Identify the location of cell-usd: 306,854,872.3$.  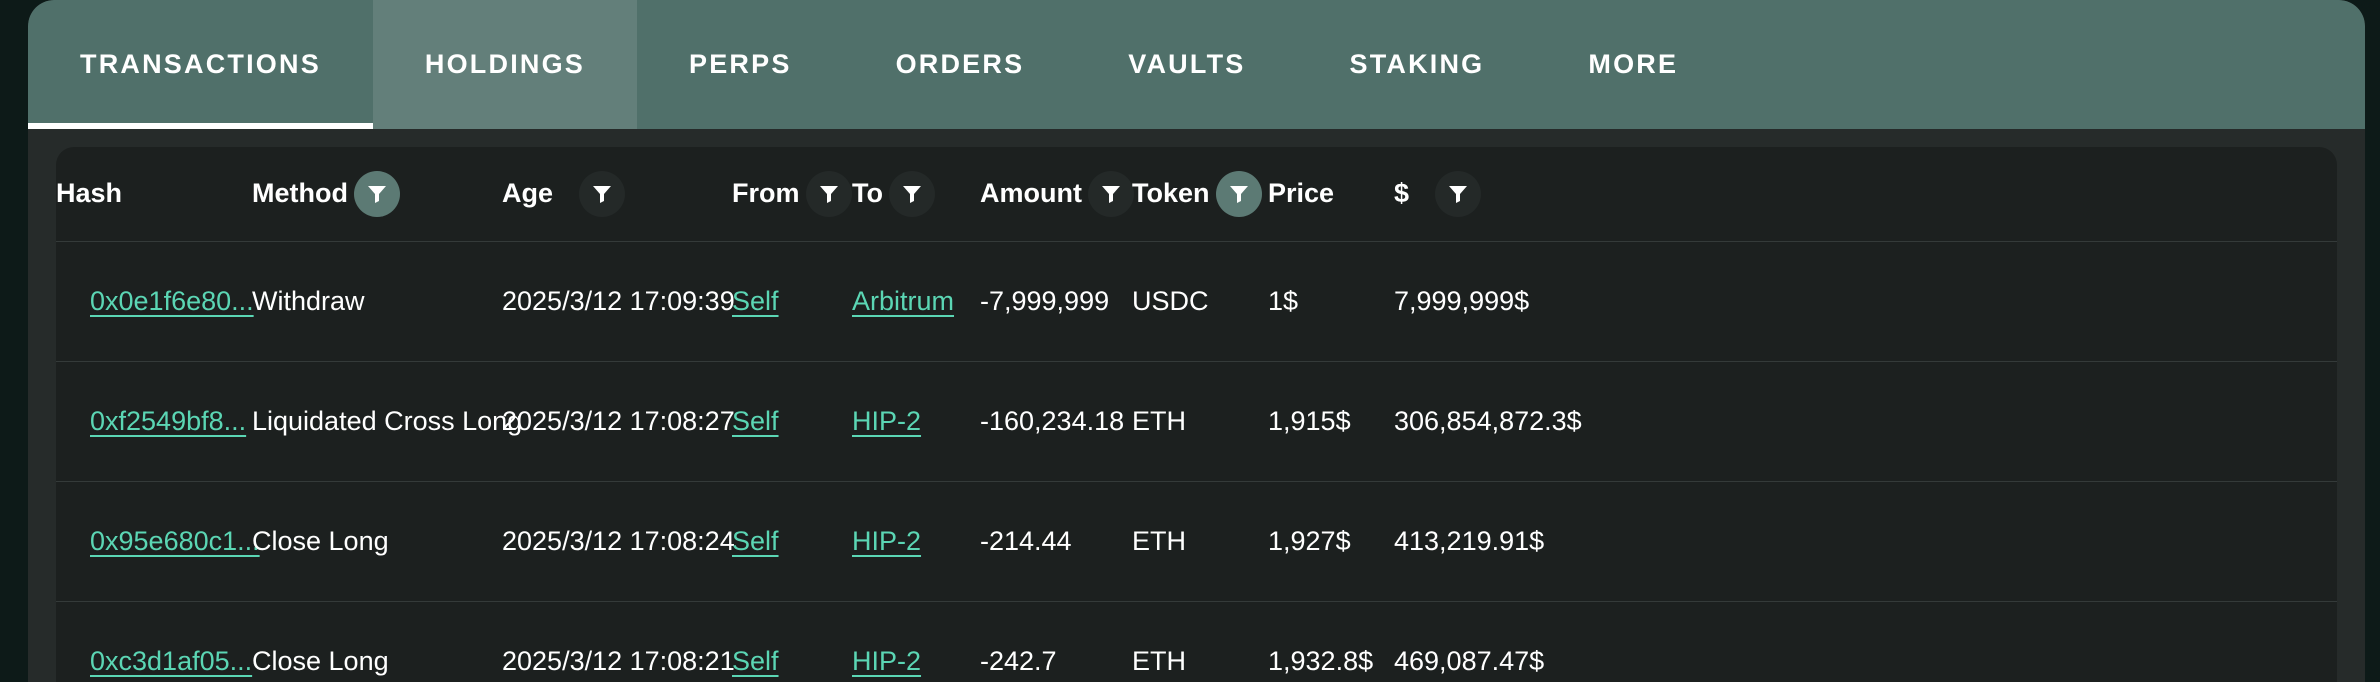
(1488, 420).